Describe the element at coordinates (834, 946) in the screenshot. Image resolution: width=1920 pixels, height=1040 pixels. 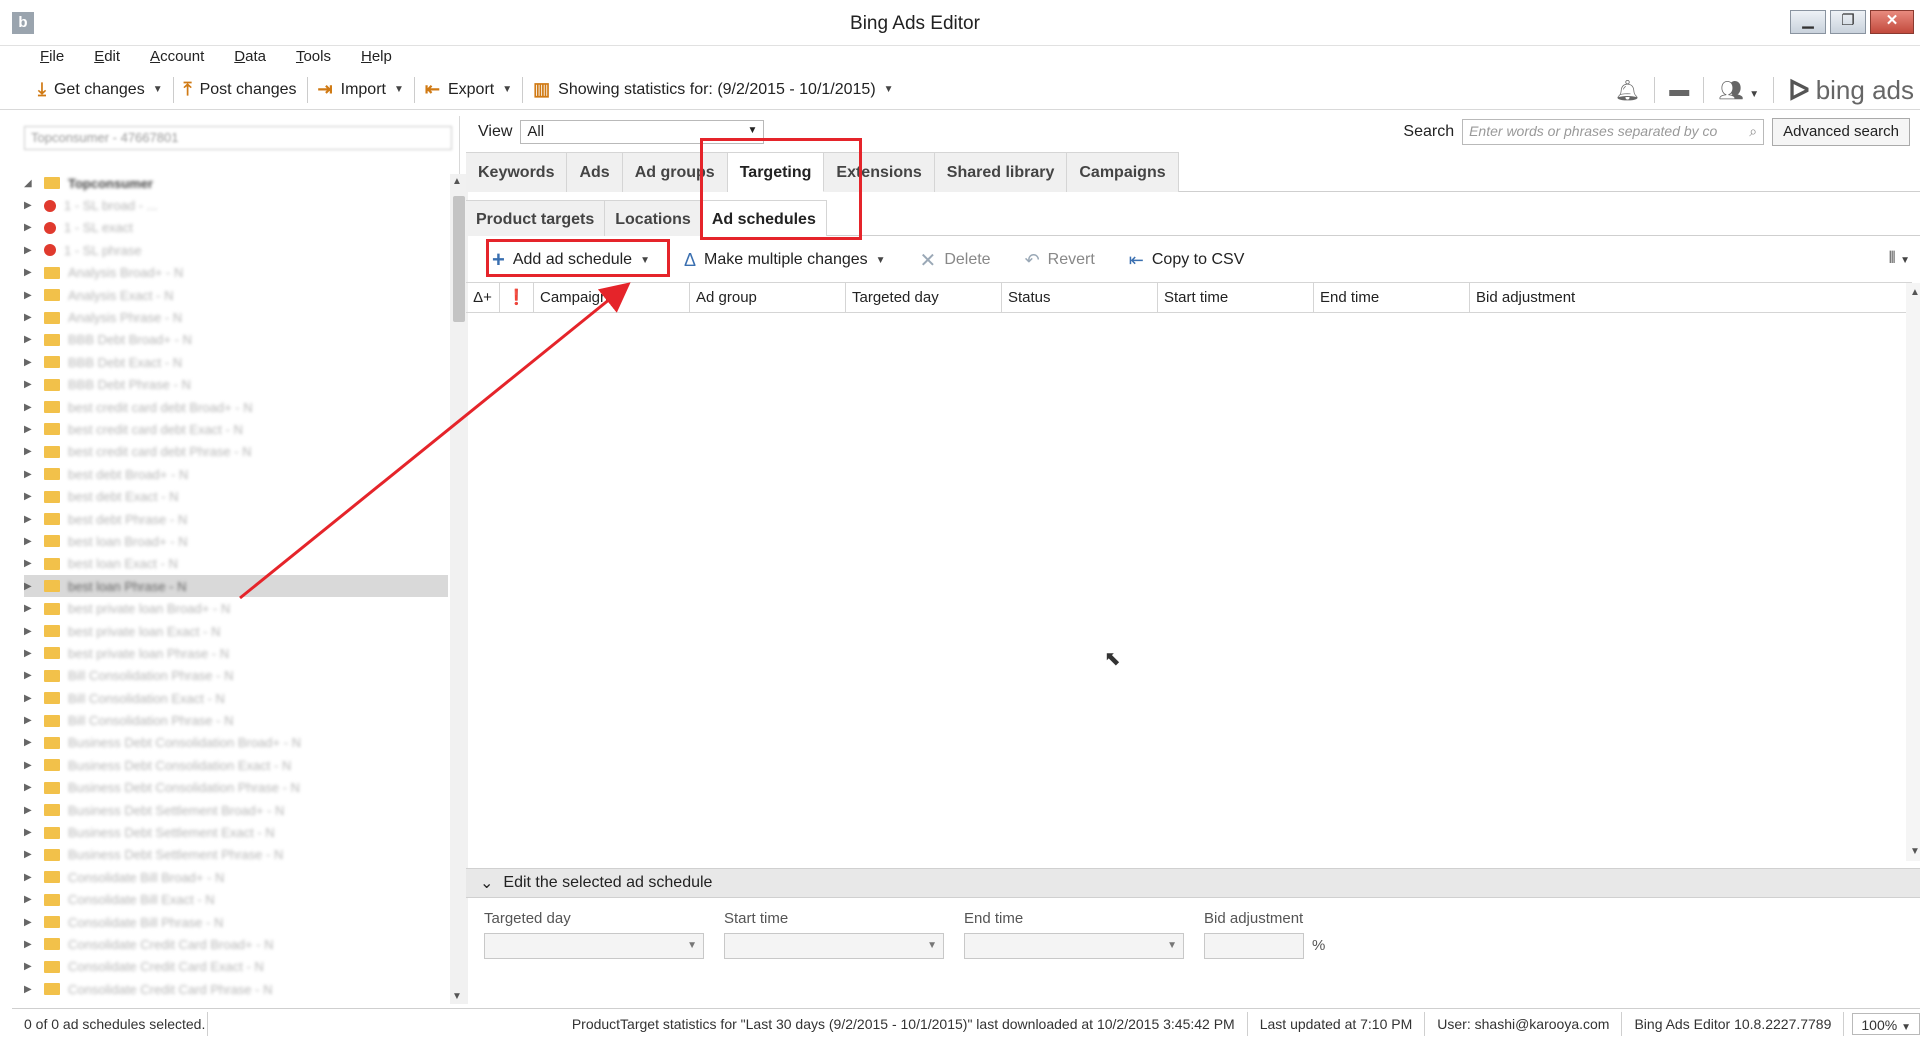
I see `start-time-select: ▼` at that location.